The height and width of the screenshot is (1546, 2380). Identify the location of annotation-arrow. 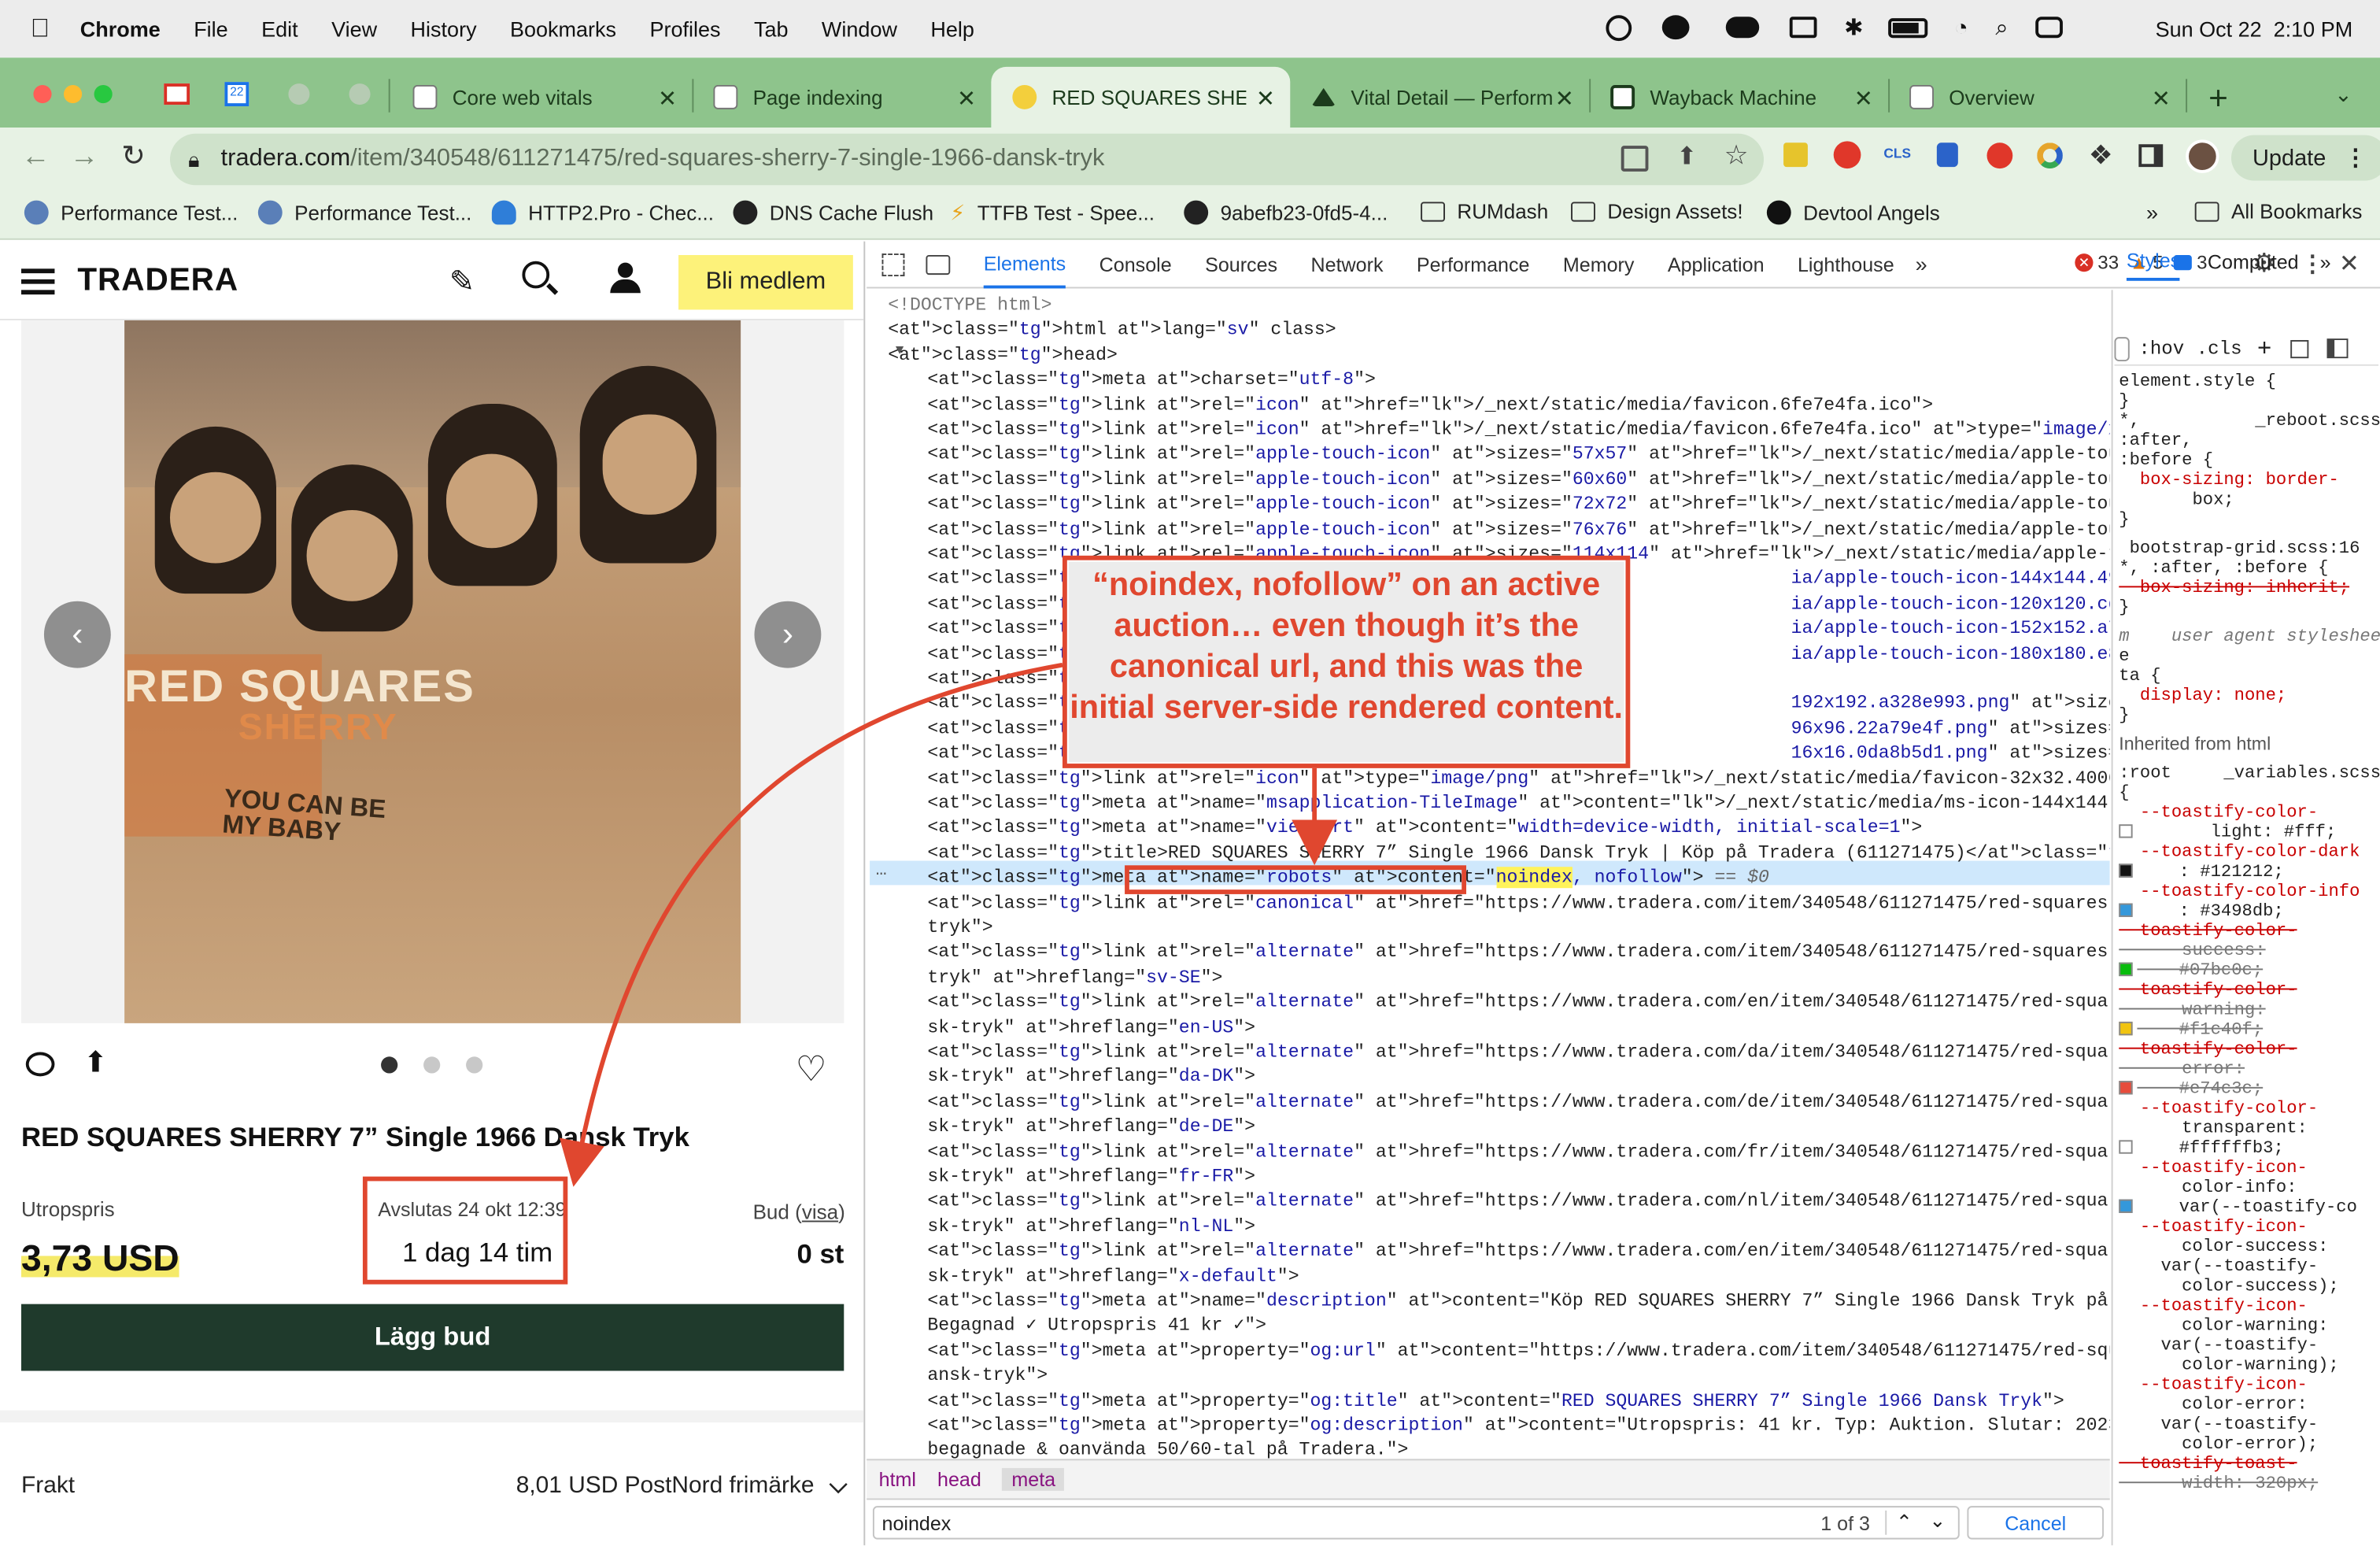
(811, 924).